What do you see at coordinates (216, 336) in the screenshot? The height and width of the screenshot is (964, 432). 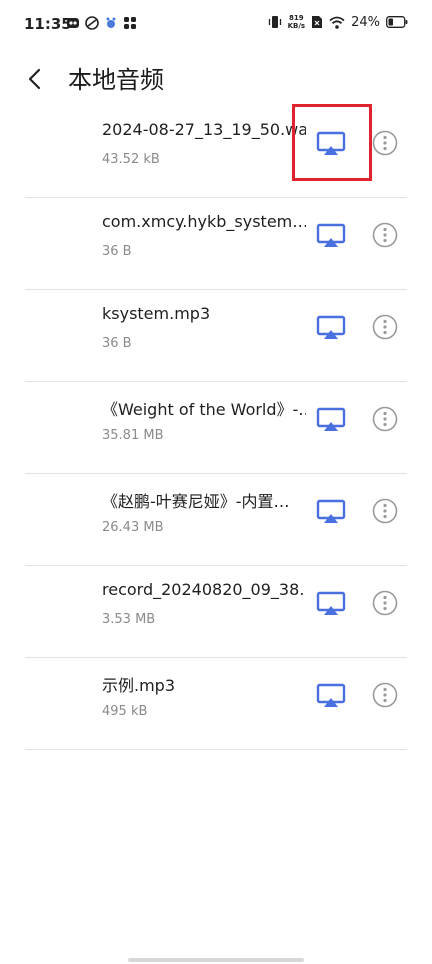 I see `list-item: ksystem.mp3 36 B` at bounding box center [216, 336].